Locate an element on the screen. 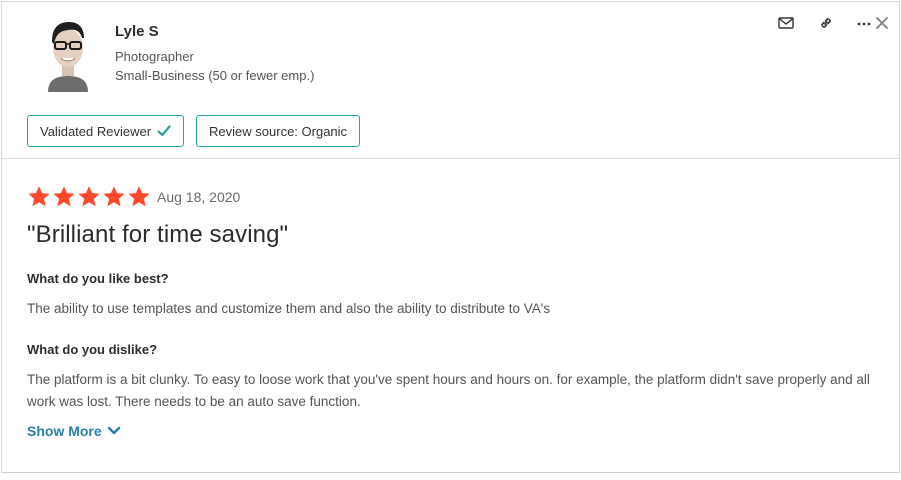 The width and height of the screenshot is (901, 480). mail-icon is located at coordinates (786, 23).